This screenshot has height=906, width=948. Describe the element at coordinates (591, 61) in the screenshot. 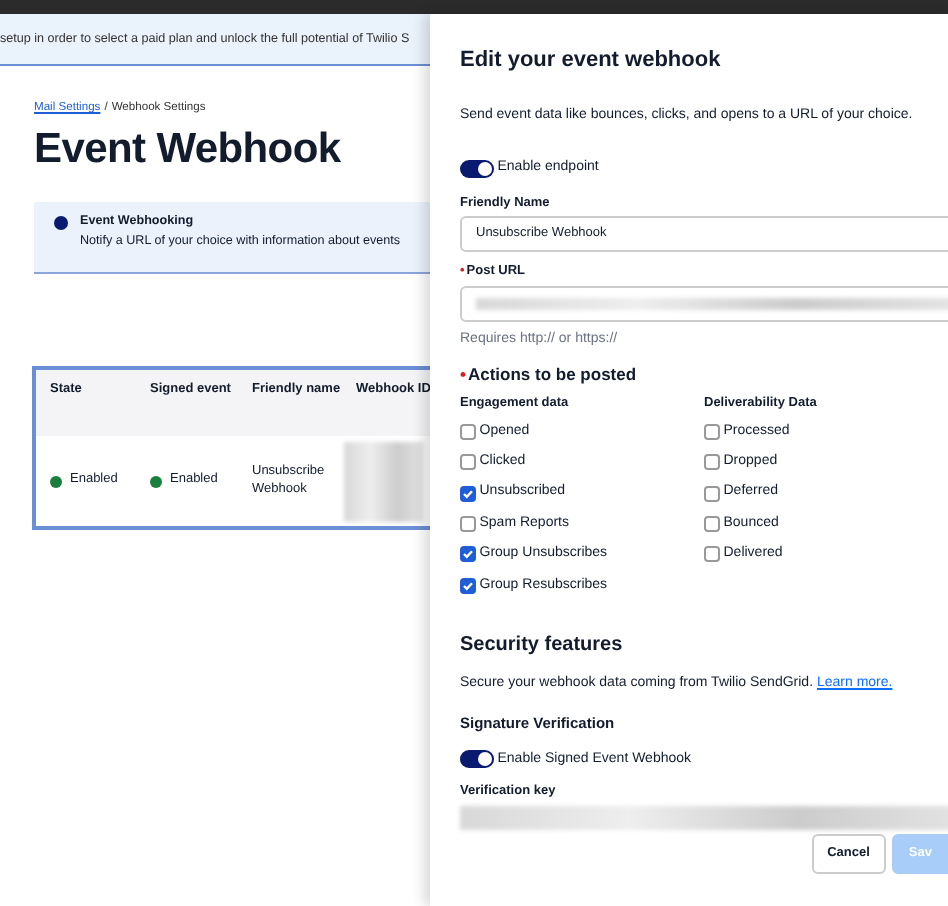

I see `panel-title: Edit your event webhook` at that location.